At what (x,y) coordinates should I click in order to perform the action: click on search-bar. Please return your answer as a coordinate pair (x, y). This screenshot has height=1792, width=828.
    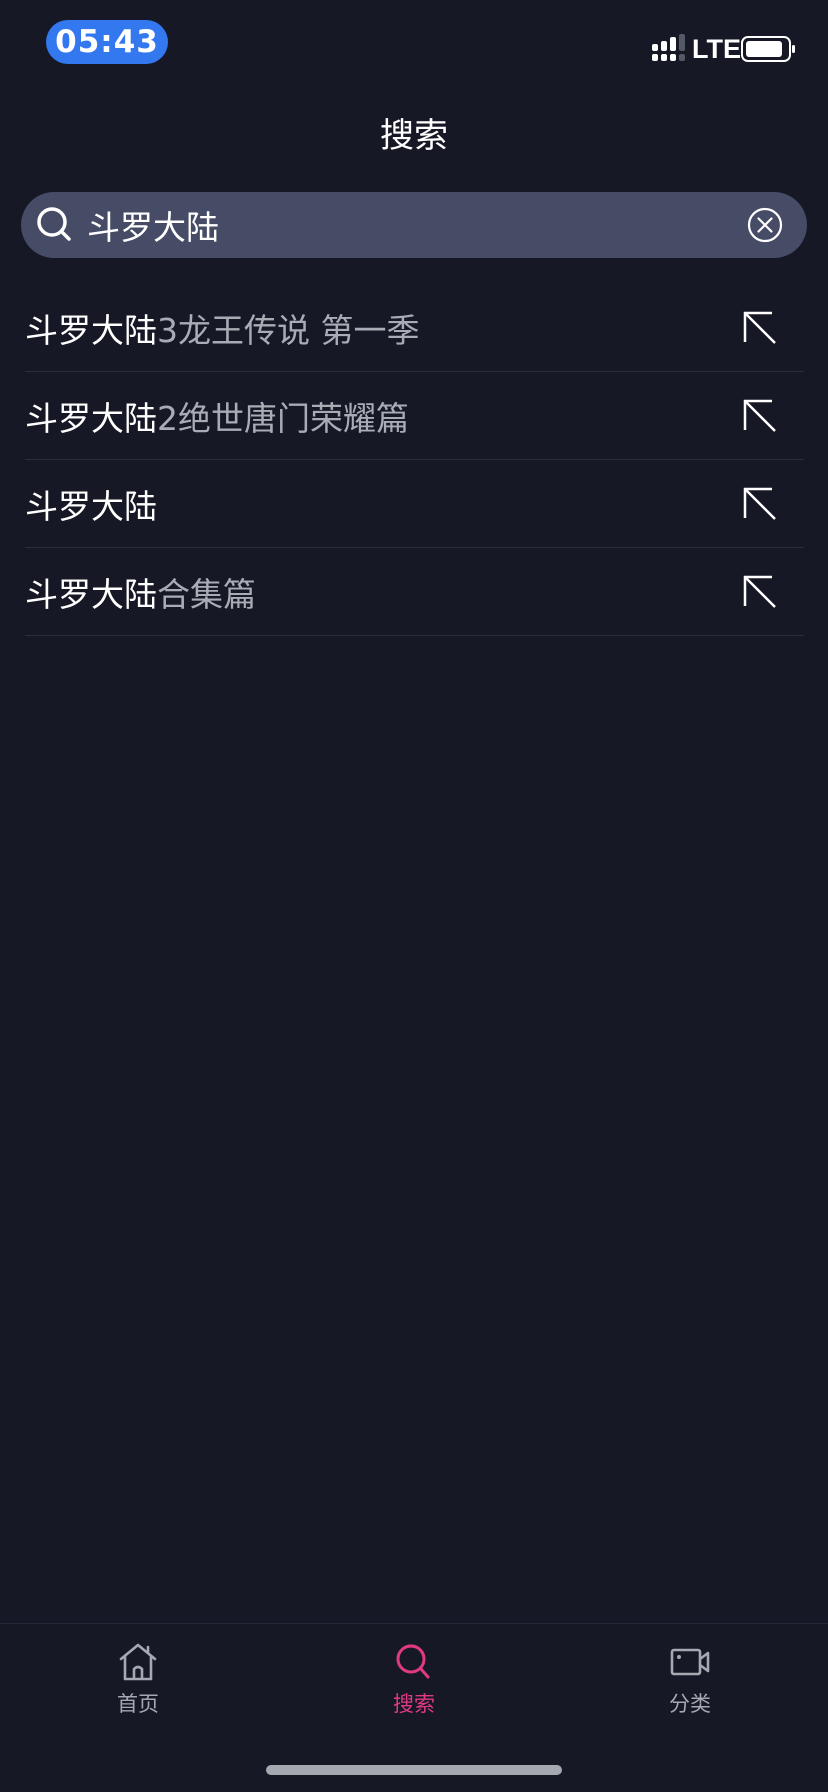
    Looking at the image, I should click on (414, 225).